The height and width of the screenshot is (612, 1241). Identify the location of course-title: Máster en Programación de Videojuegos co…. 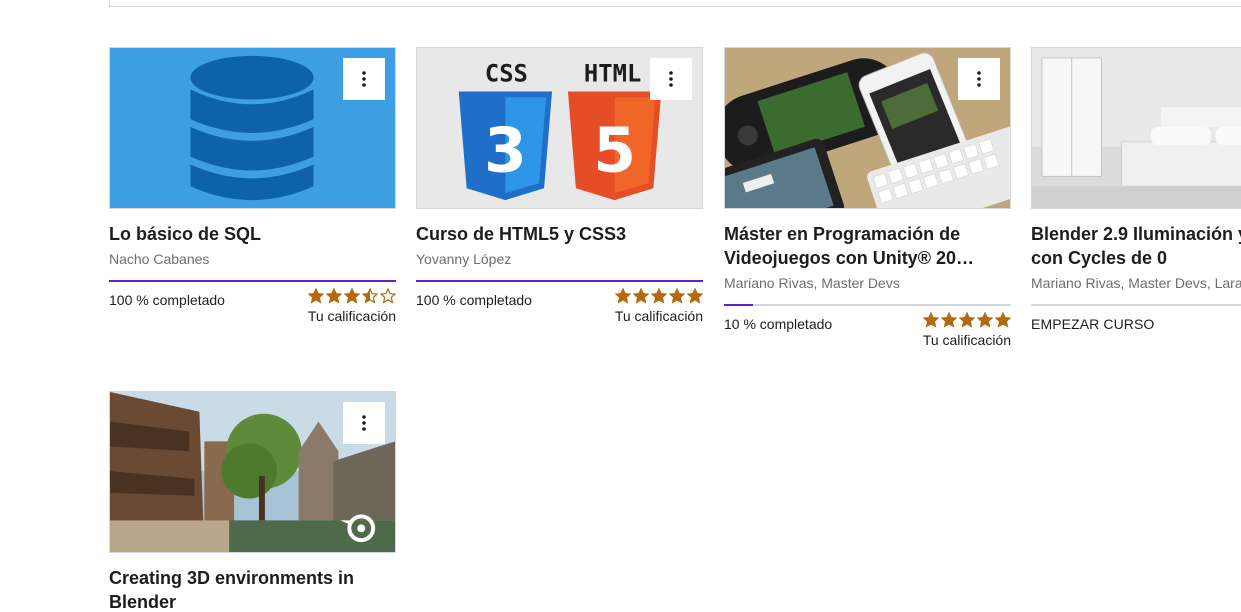
(867, 246).